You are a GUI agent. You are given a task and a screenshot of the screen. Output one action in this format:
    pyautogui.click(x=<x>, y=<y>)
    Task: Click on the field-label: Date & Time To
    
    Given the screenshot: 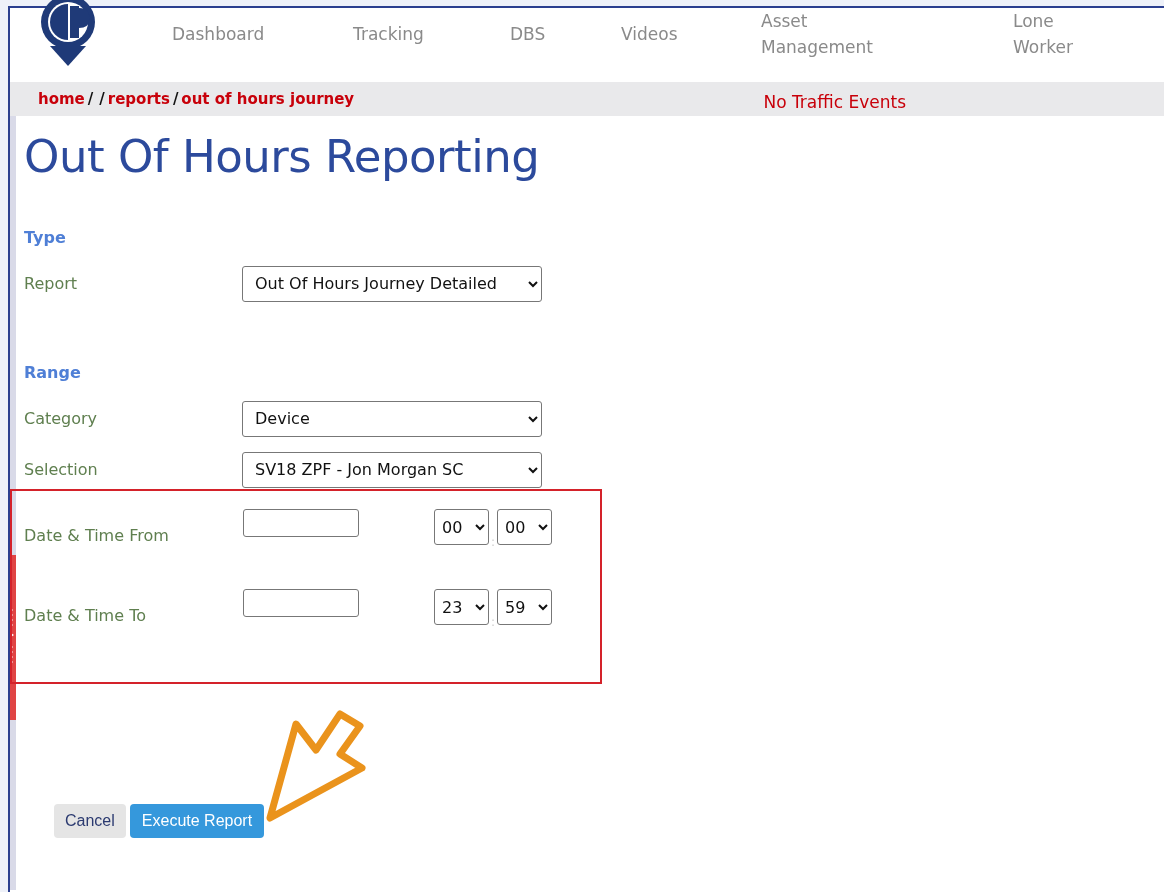 What is the action you would take?
    pyautogui.click(x=85, y=616)
    